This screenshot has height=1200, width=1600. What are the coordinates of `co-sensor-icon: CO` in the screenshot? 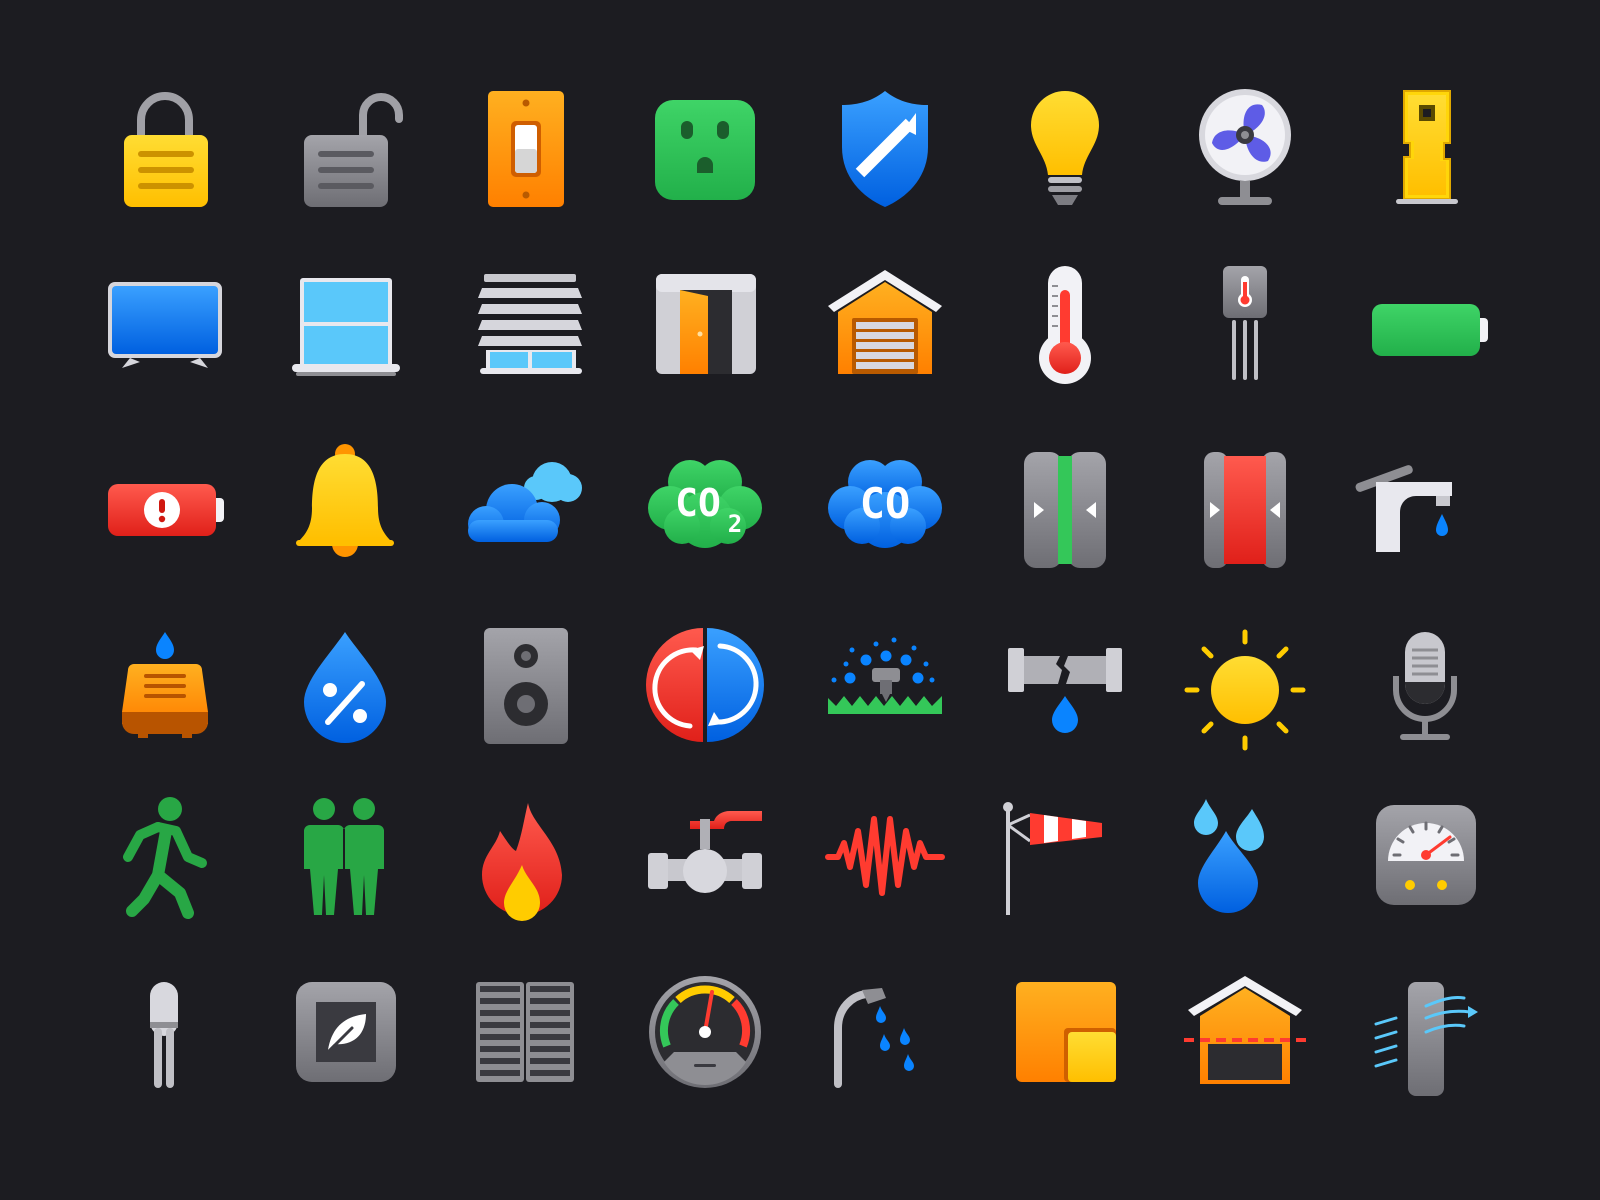 It's located at (885, 505).